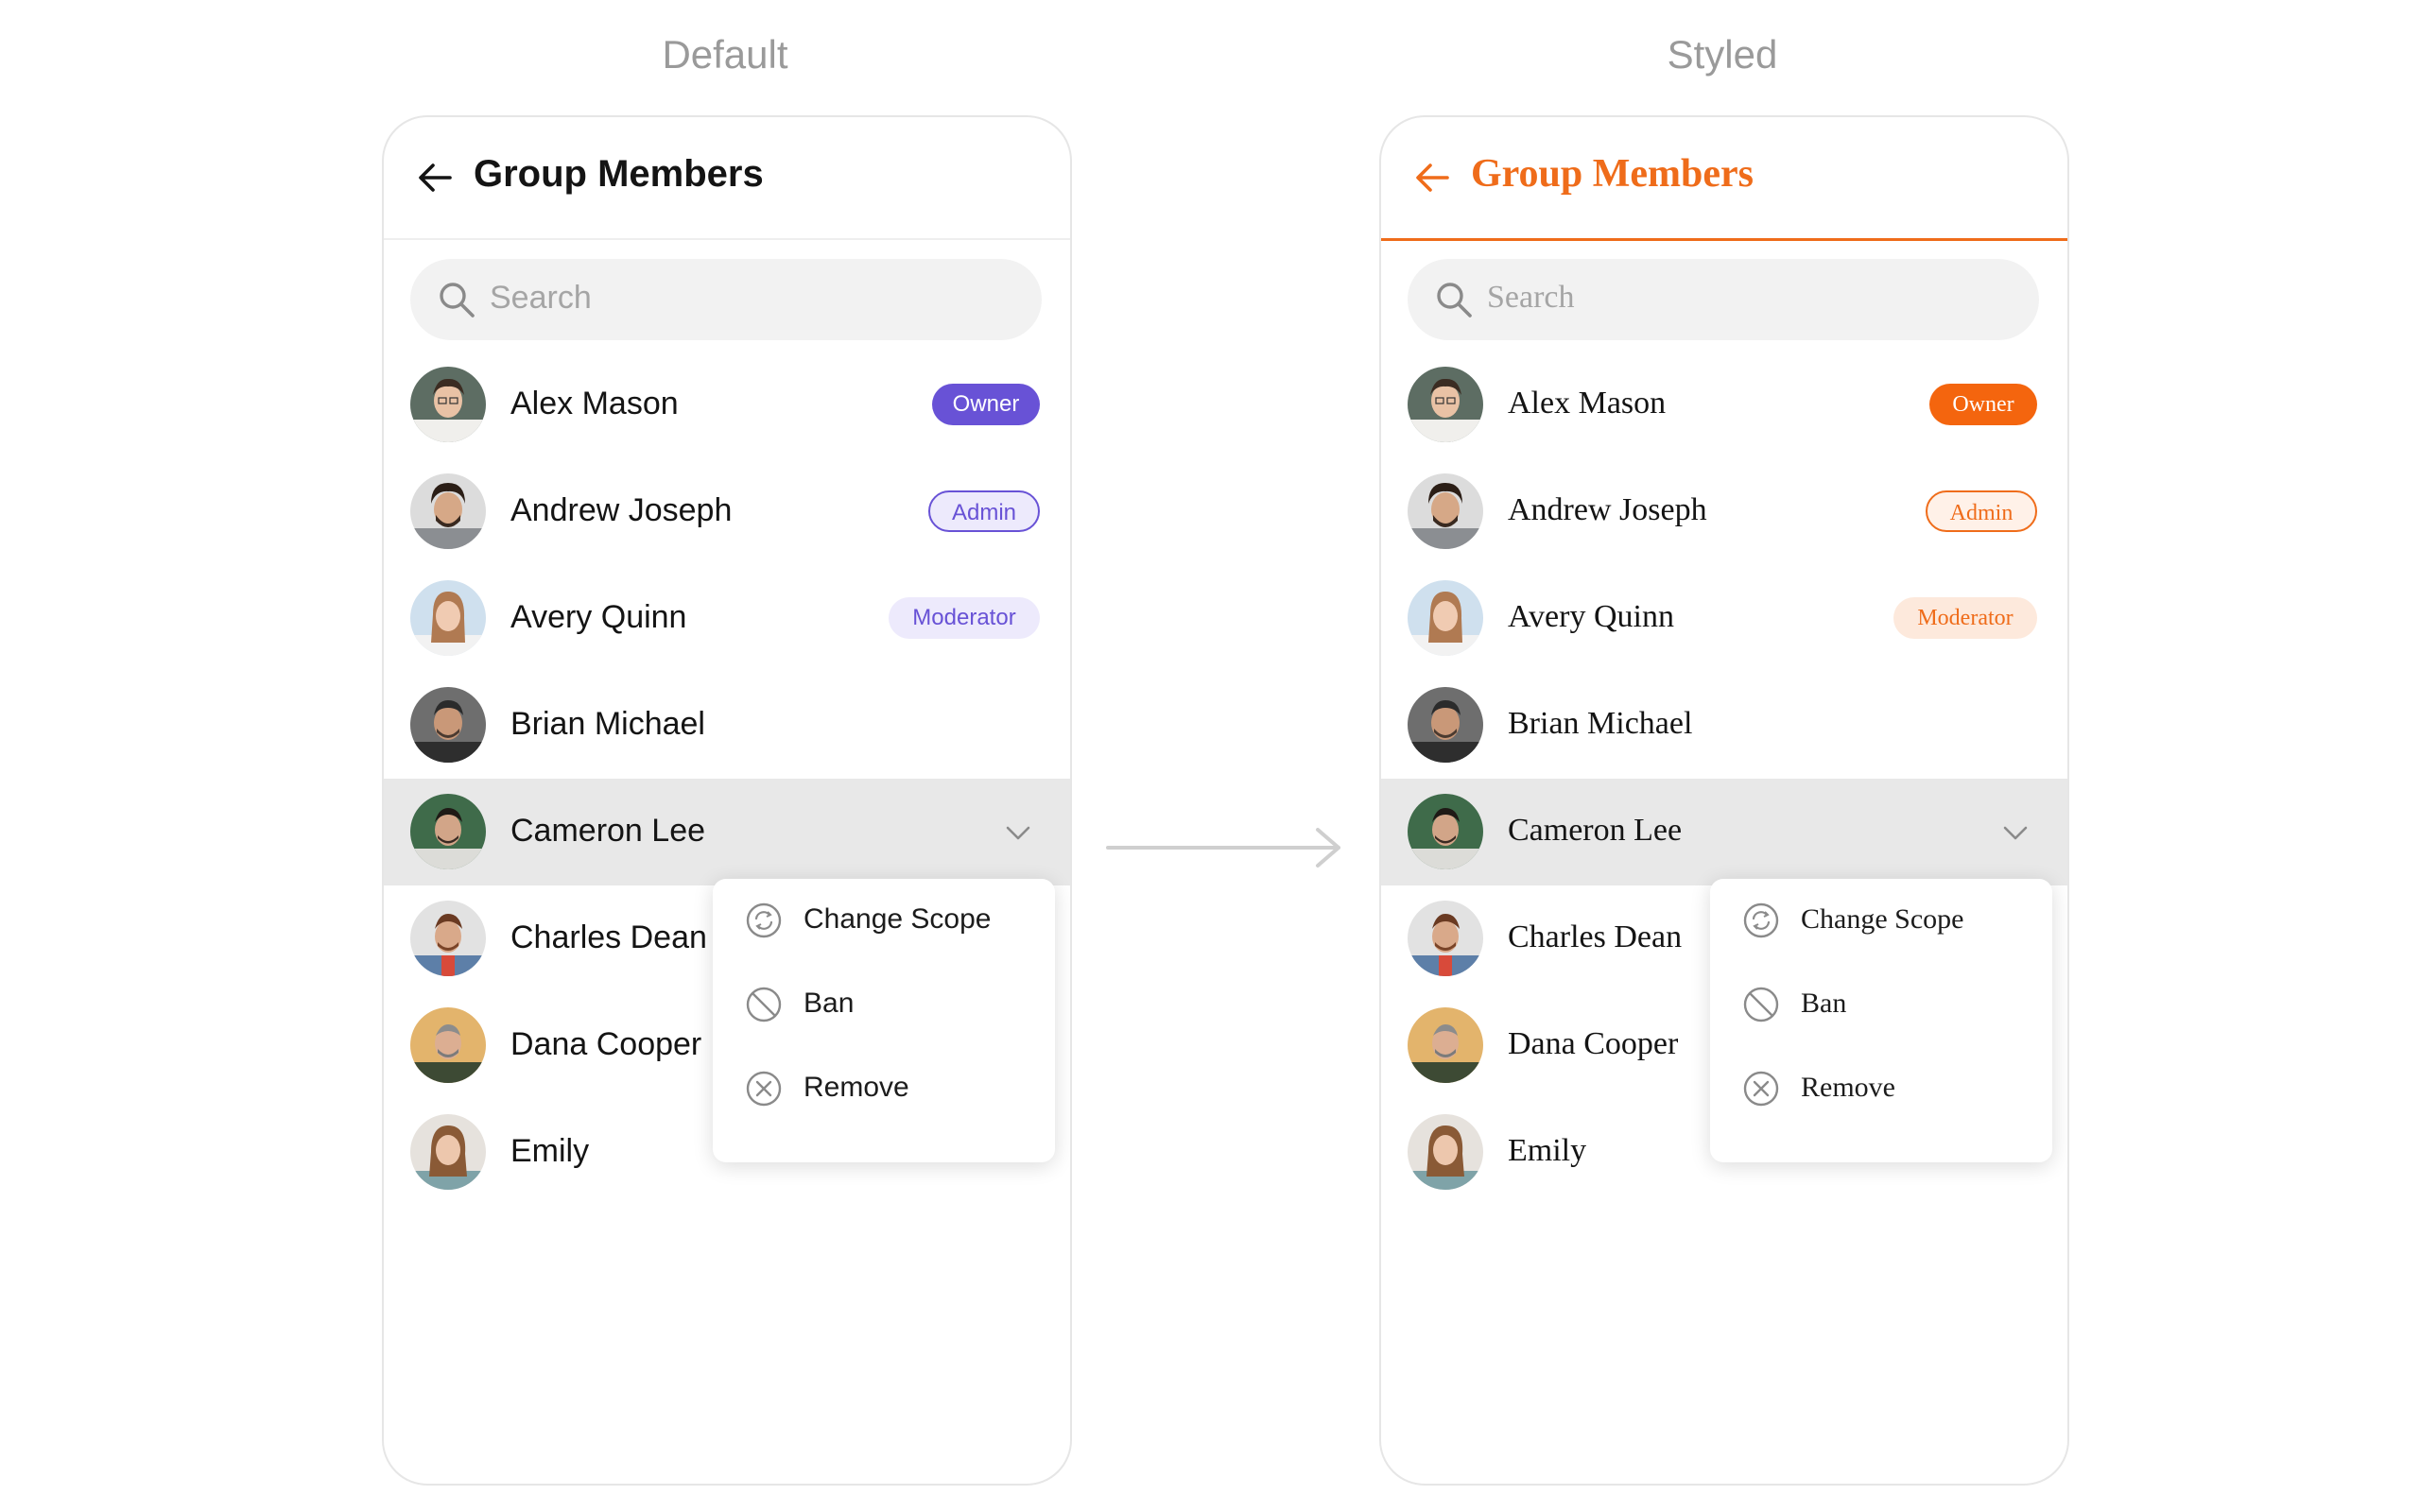 The image size is (2420, 1512). I want to click on default-column-title: Default, so click(725, 54).